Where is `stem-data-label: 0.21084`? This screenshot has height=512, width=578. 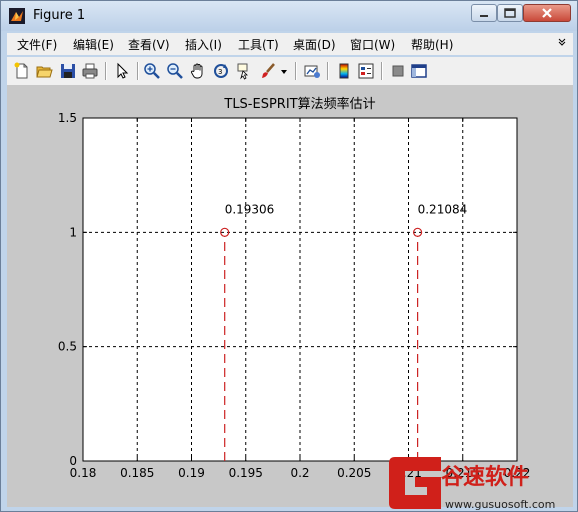 stem-data-label: 0.21084 is located at coordinates (443, 209).